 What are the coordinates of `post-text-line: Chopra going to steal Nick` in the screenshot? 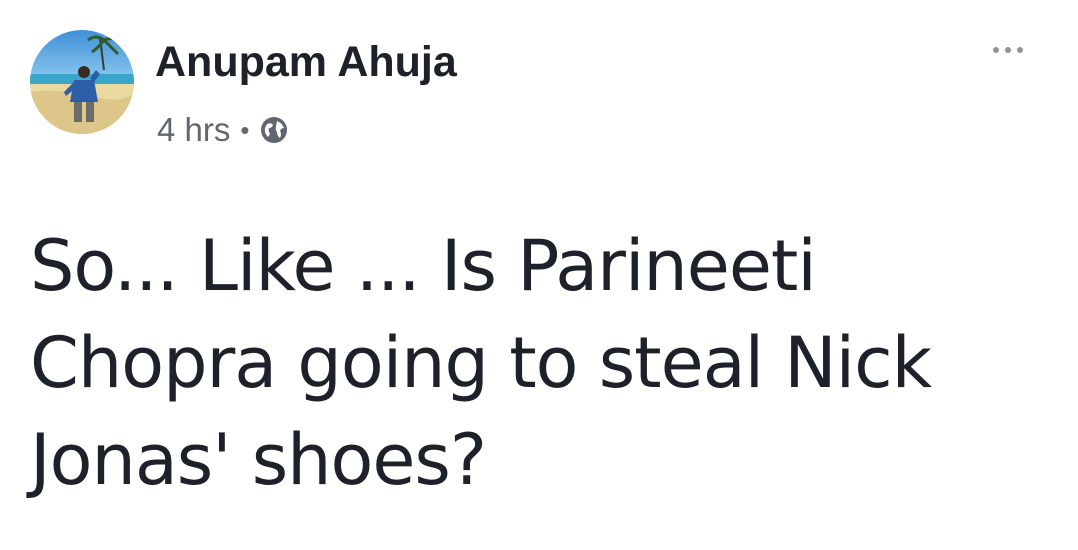 It's located at (481, 363).